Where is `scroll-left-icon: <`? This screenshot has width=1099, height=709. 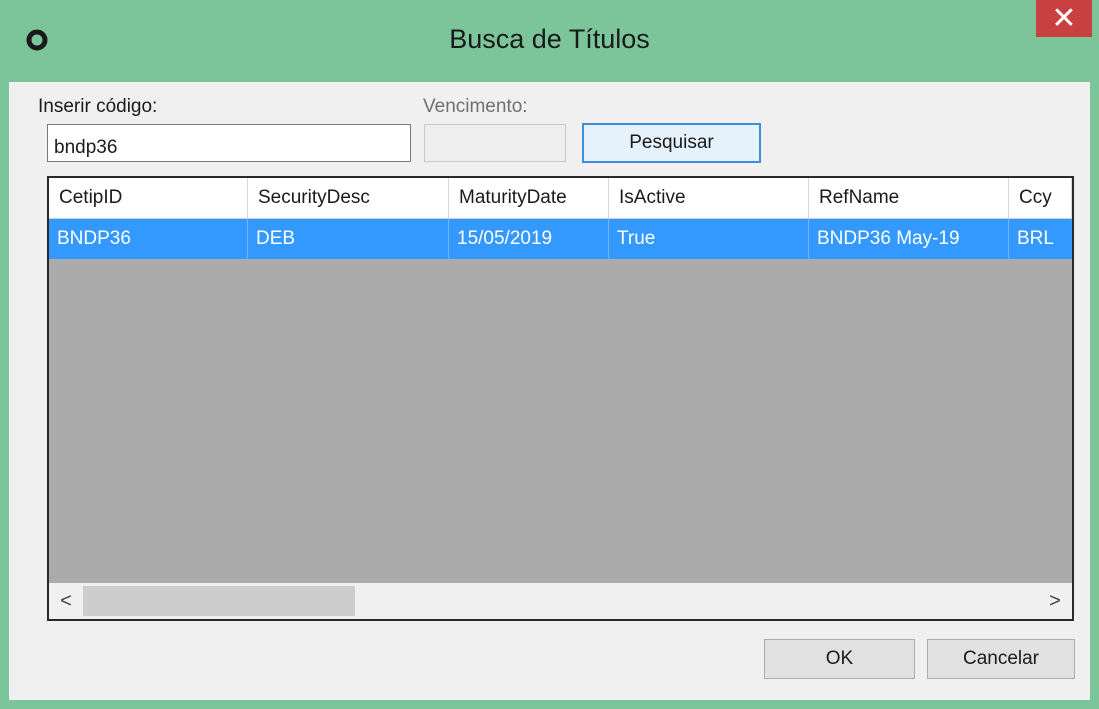
scroll-left-icon: < is located at coordinates (66, 601).